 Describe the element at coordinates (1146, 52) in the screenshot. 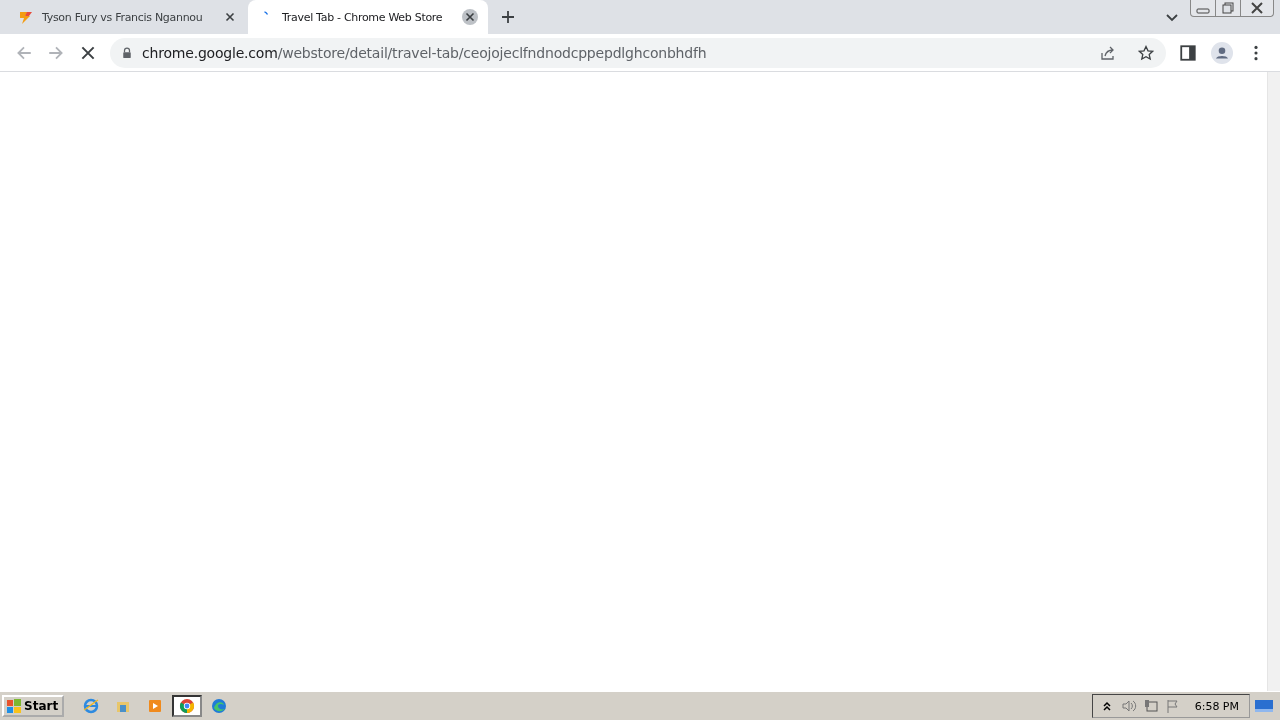

I see `star-icon` at that location.